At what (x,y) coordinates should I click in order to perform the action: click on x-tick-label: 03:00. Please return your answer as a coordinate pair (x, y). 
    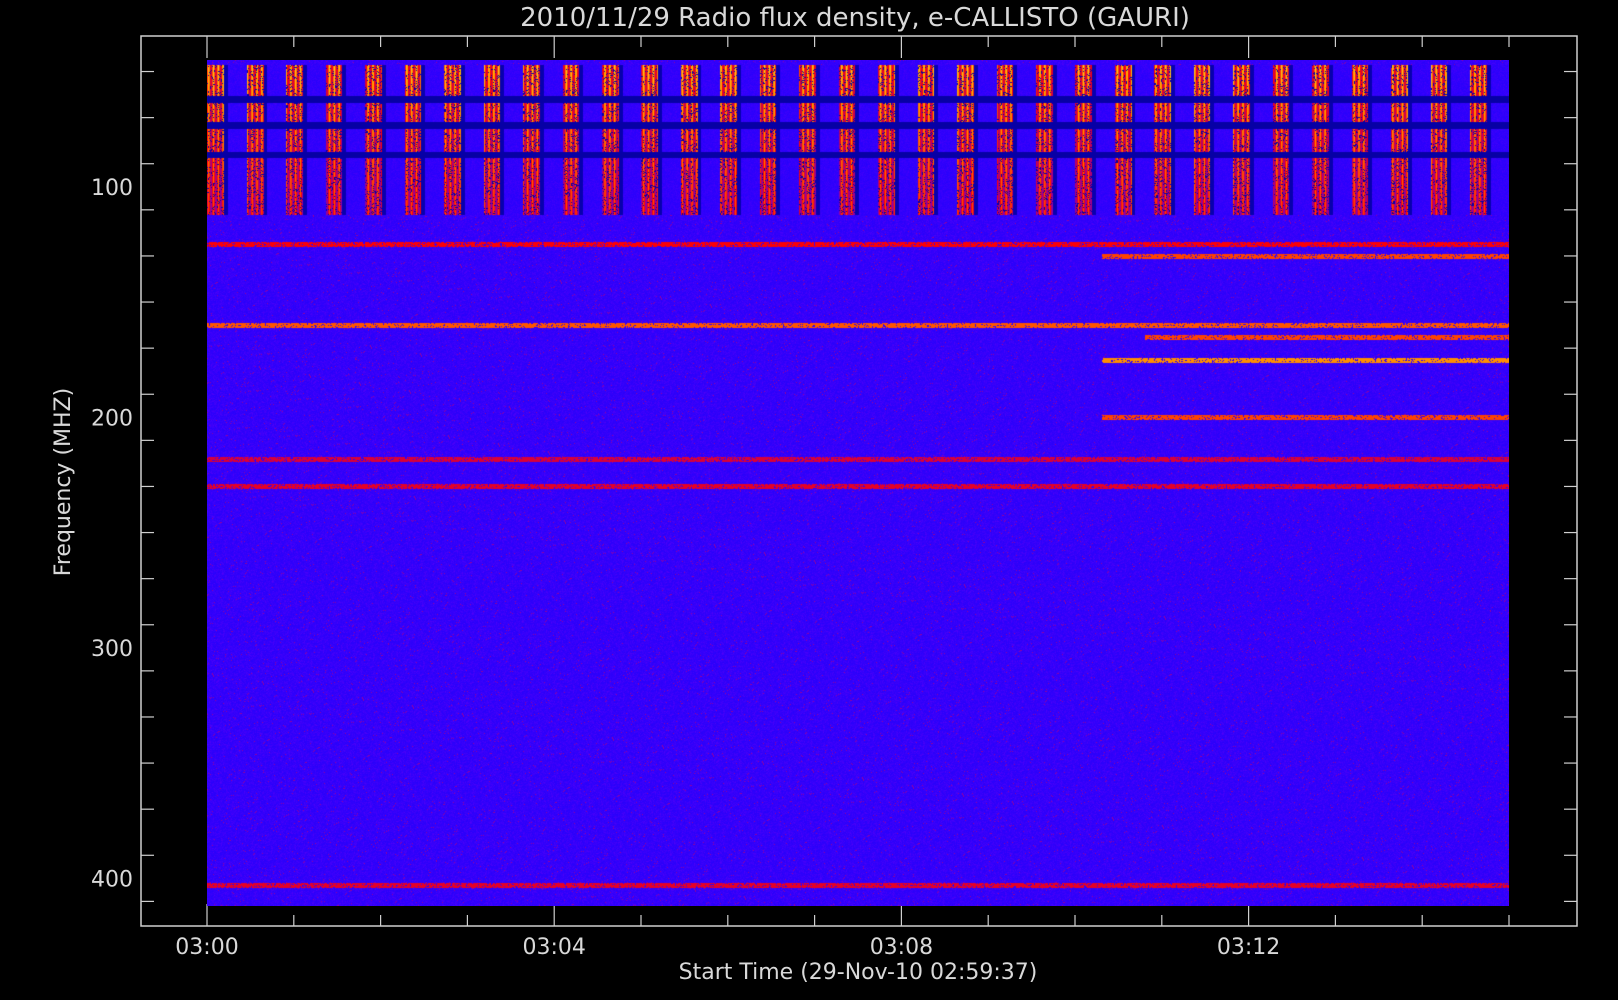
    Looking at the image, I should click on (206, 947).